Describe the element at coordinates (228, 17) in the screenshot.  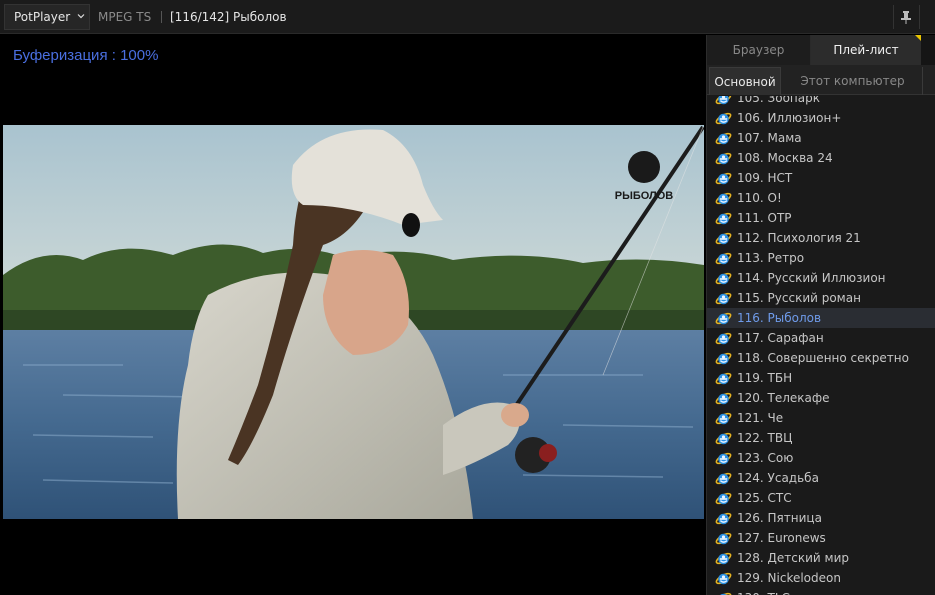
I see `window-title: [116/142] Рыболов` at that location.